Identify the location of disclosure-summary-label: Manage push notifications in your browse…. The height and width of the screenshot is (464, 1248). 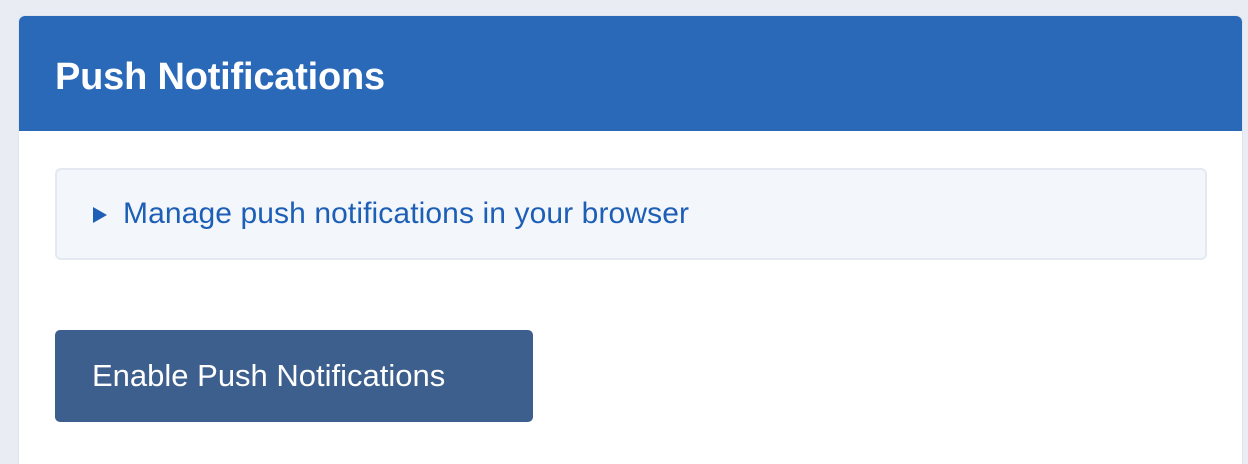
(406, 213).